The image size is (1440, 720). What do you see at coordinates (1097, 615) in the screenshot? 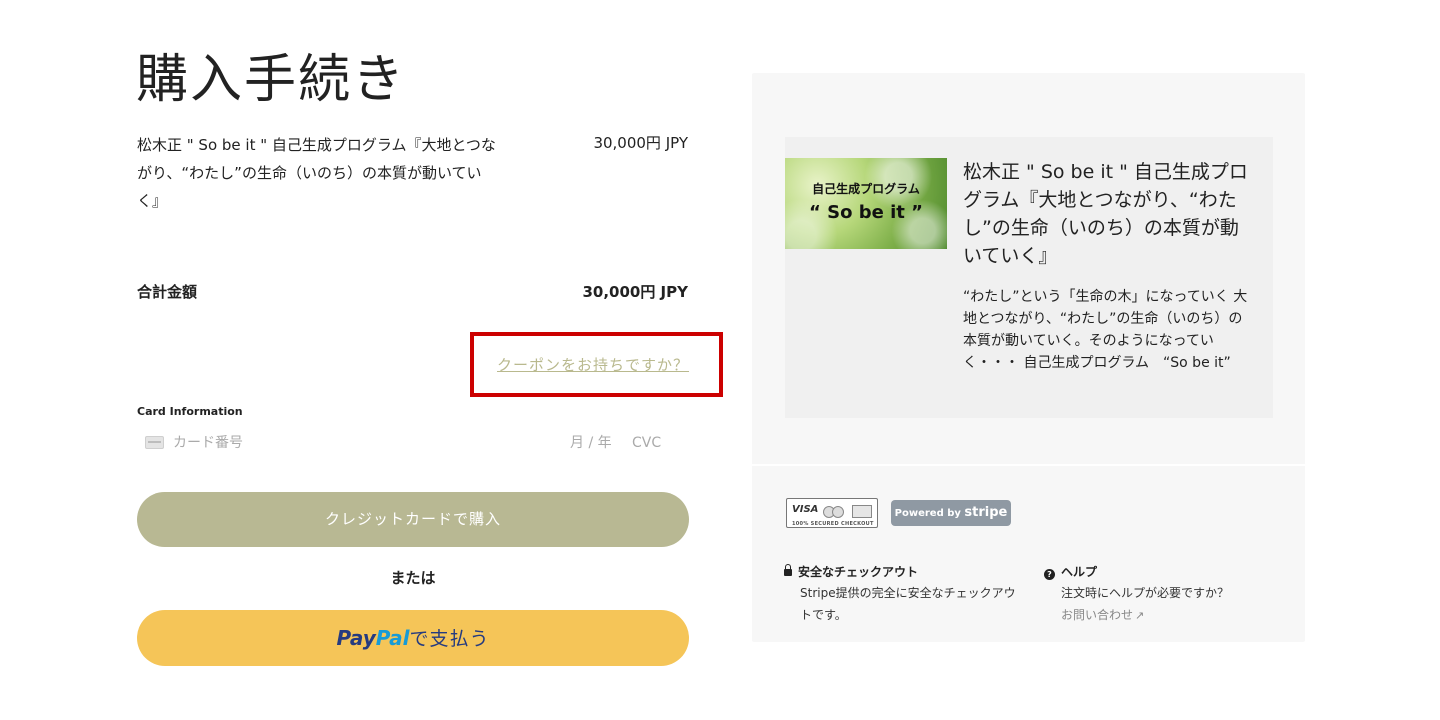
I see `contact-link-label: お問い合わせ` at bounding box center [1097, 615].